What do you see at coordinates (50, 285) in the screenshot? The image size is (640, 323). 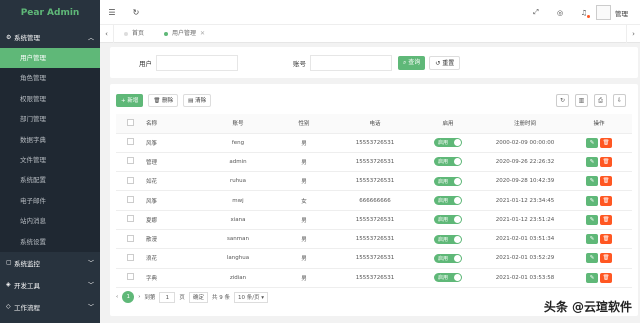 I see `sidebar-group-devtools: ◈ 开发工具 ﹀` at bounding box center [50, 285].